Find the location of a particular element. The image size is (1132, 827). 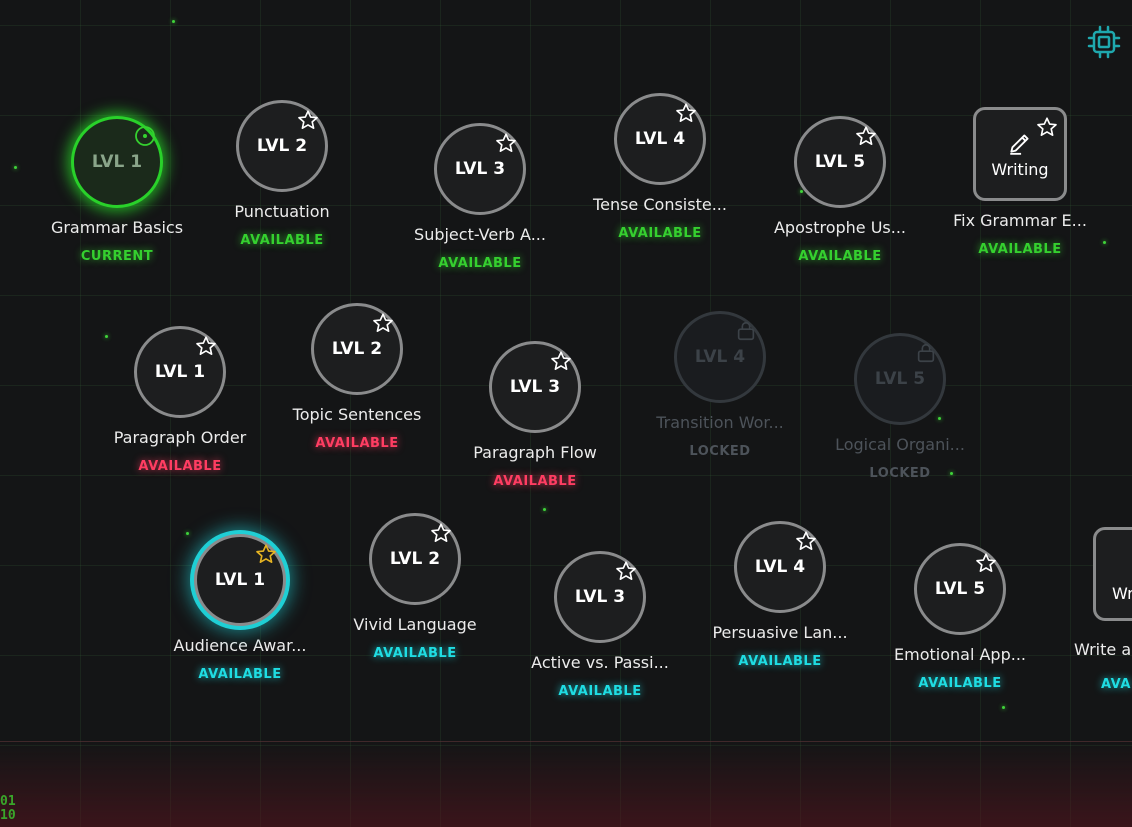

node-title: Paragraph Order is located at coordinates (180, 437).